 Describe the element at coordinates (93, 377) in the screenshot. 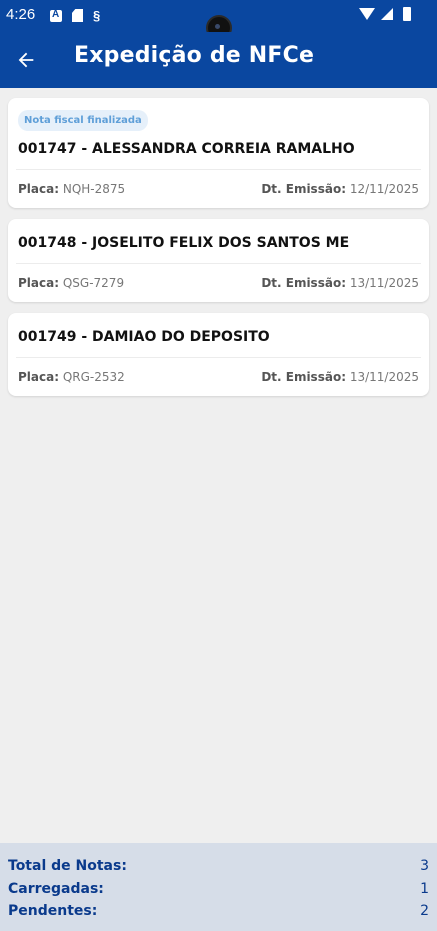

I see `placa-value: QRG-2532` at that location.